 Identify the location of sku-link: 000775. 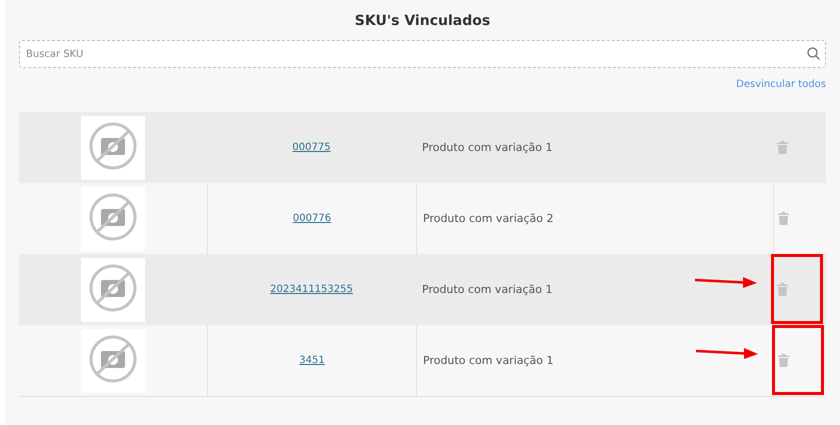
(311, 147).